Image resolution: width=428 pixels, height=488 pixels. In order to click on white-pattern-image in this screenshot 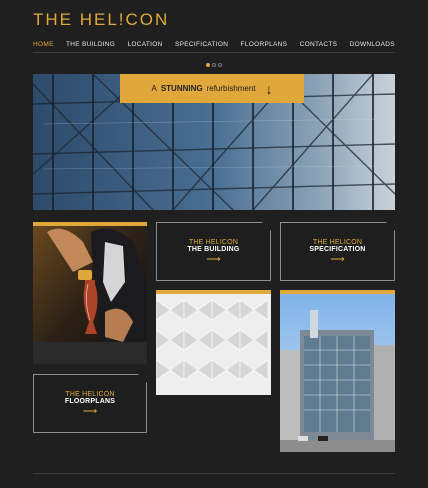, I will do `click(213, 342)`.